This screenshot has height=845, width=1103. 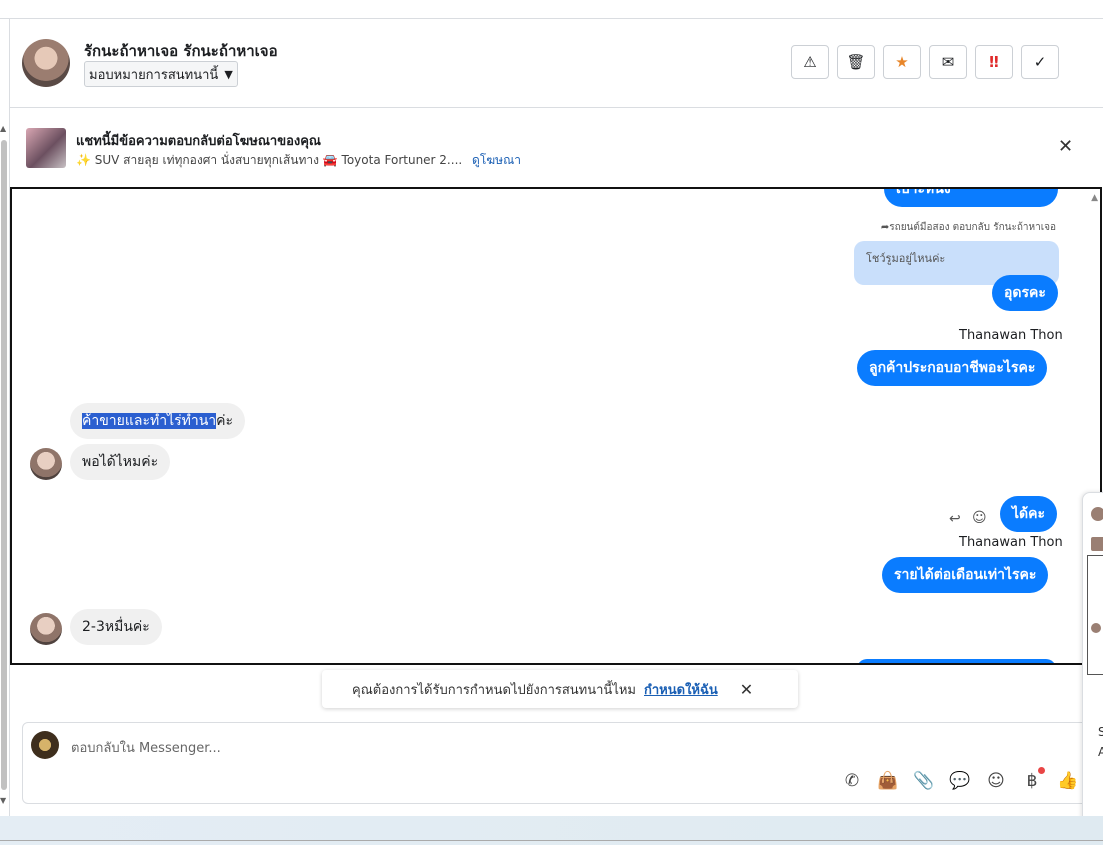 What do you see at coordinates (681, 689) in the screenshot?
I see `assign-to-me-link: กำหนดให้ฉัน` at bounding box center [681, 689].